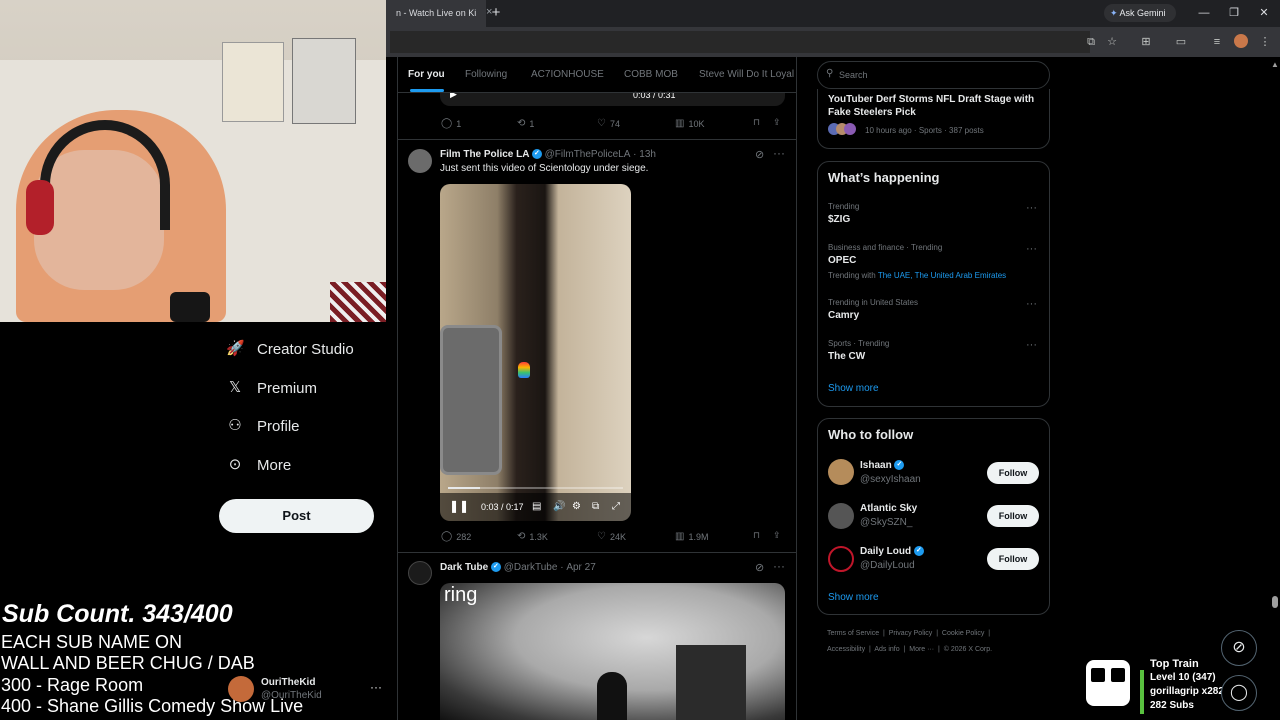 The width and height of the screenshot is (1280, 720). I want to click on tab-list: Steve Will Do It Loyal, so click(747, 74).